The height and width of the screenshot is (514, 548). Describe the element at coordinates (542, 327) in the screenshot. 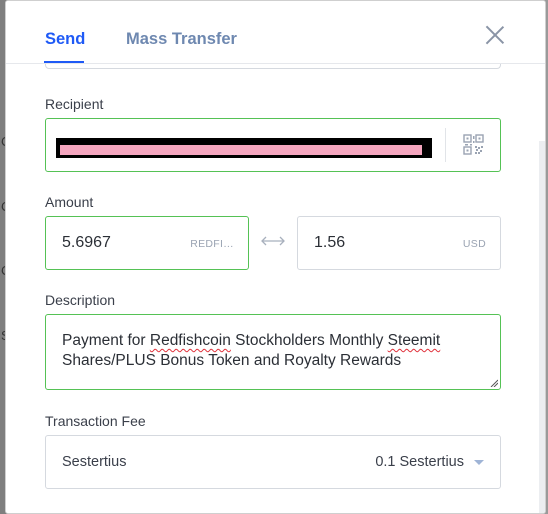

I see `scrollbar` at that location.